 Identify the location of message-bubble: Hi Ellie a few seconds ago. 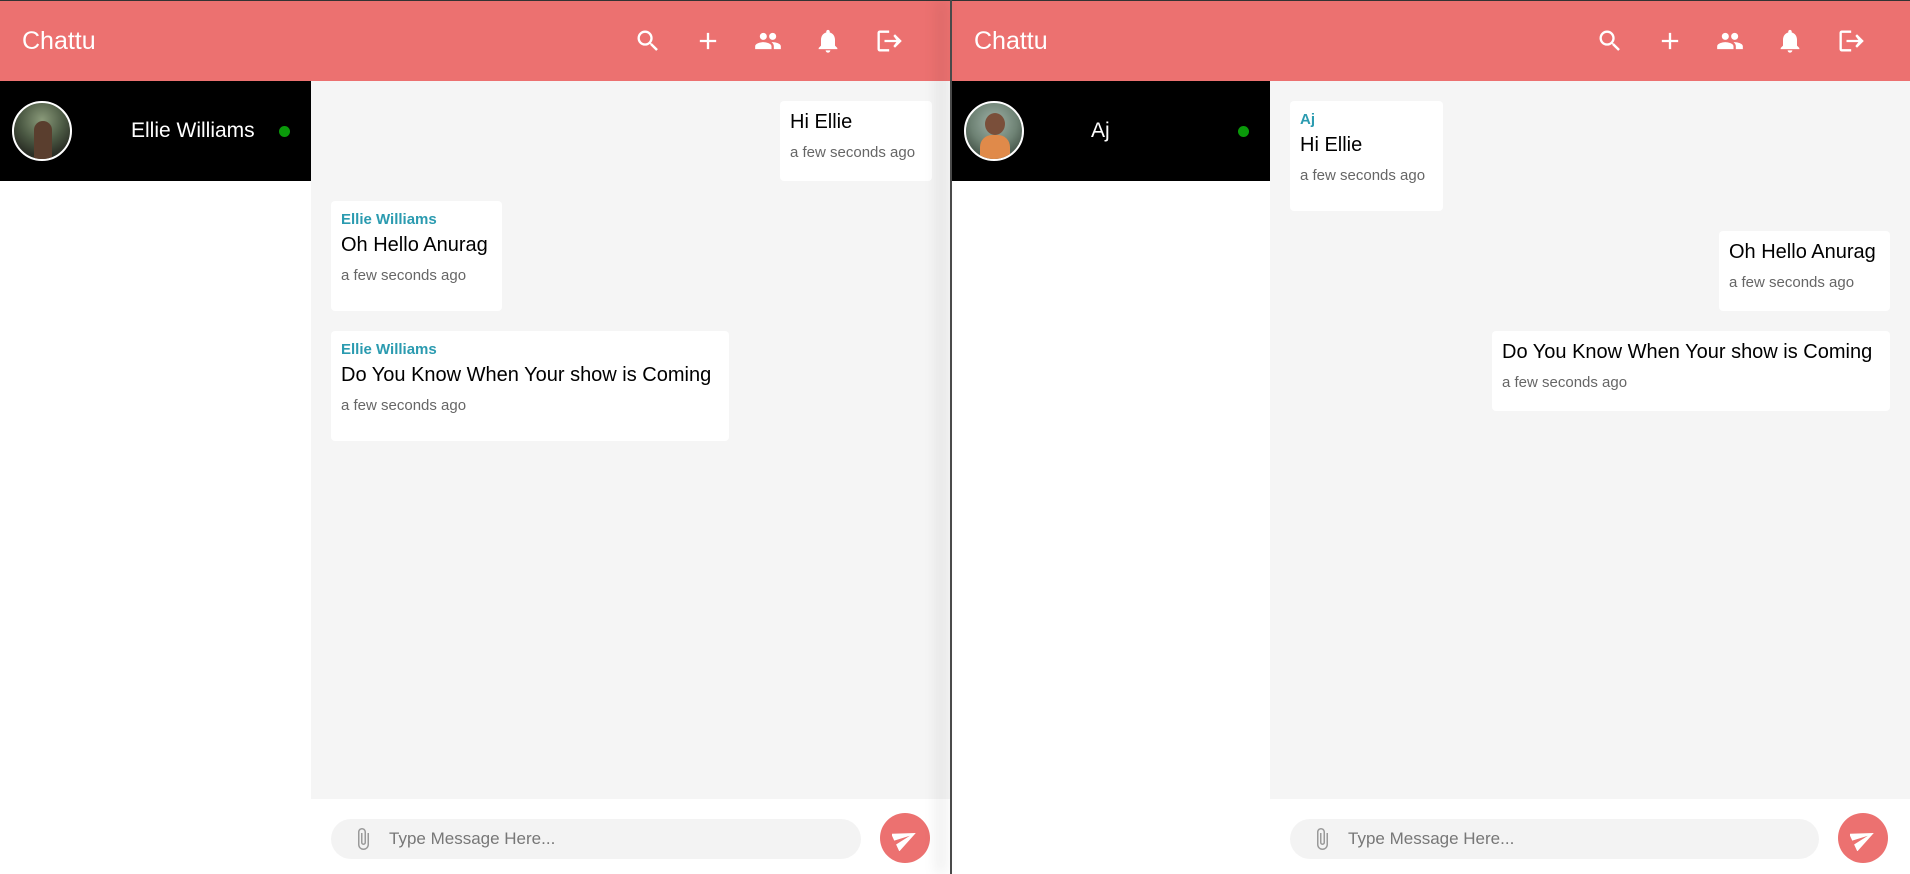
(856, 141).